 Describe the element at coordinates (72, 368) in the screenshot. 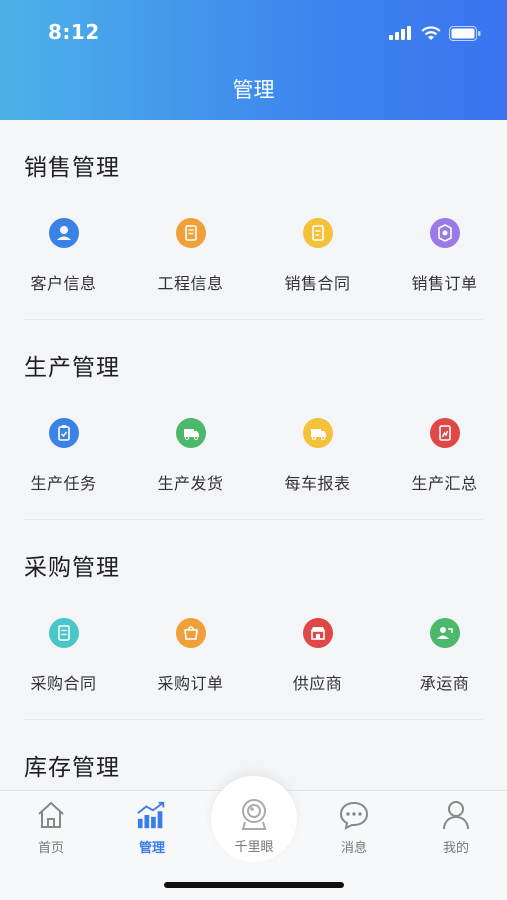

I see `section-title: 生产管理` at that location.